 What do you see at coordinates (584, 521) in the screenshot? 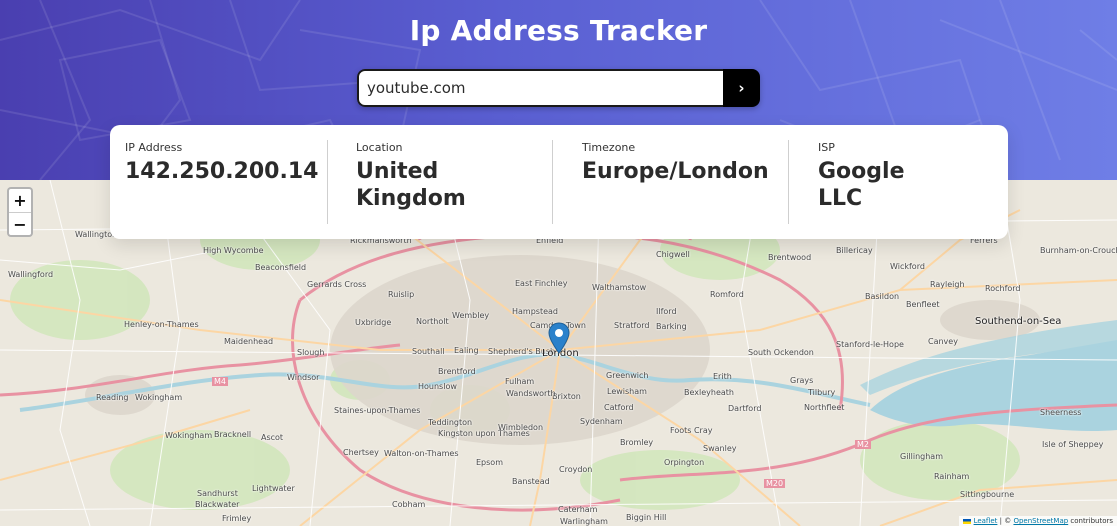
I see `map-label: Warlingham` at bounding box center [584, 521].